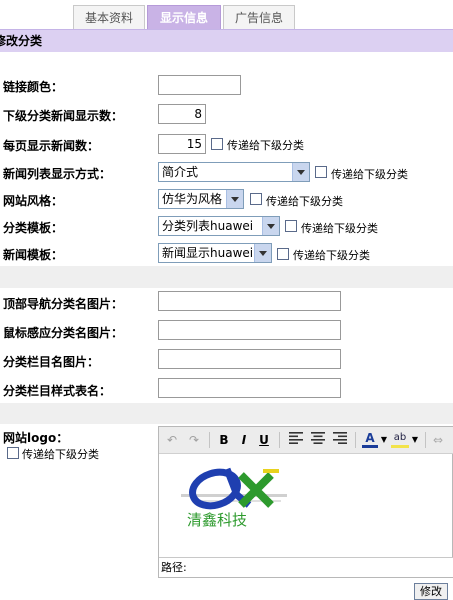 This screenshot has width=453, height=600. What do you see at coordinates (339, 228) in the screenshot?
I see `category-template-inherit-label: 传递给下级分类` at bounding box center [339, 228].